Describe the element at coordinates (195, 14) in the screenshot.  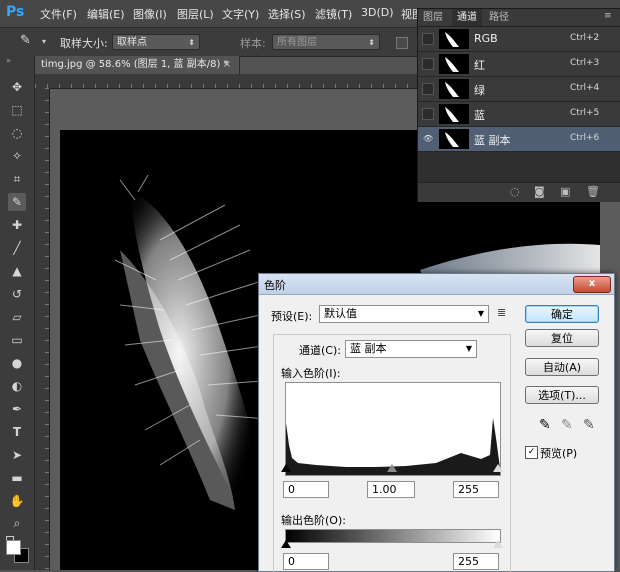
I see `menu-layer: 图层(L)` at that location.